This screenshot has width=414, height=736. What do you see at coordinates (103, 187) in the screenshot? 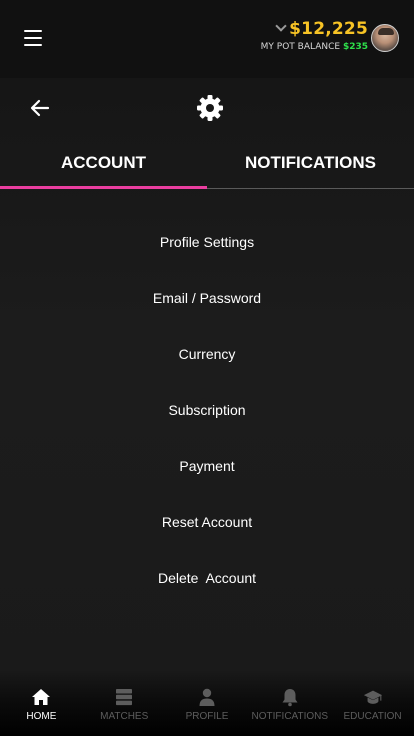
I see `active-tab-indicator` at bounding box center [103, 187].